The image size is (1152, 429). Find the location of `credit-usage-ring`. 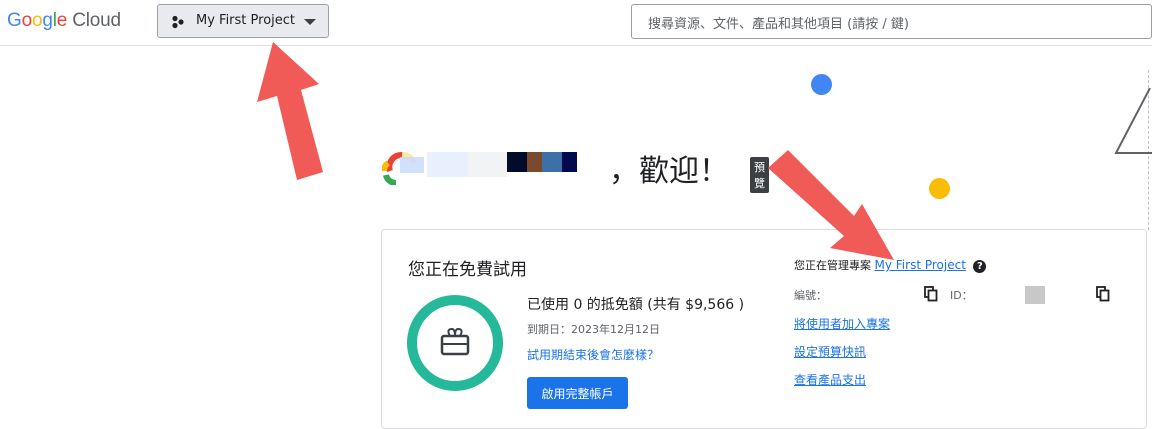

credit-usage-ring is located at coordinates (455, 343).